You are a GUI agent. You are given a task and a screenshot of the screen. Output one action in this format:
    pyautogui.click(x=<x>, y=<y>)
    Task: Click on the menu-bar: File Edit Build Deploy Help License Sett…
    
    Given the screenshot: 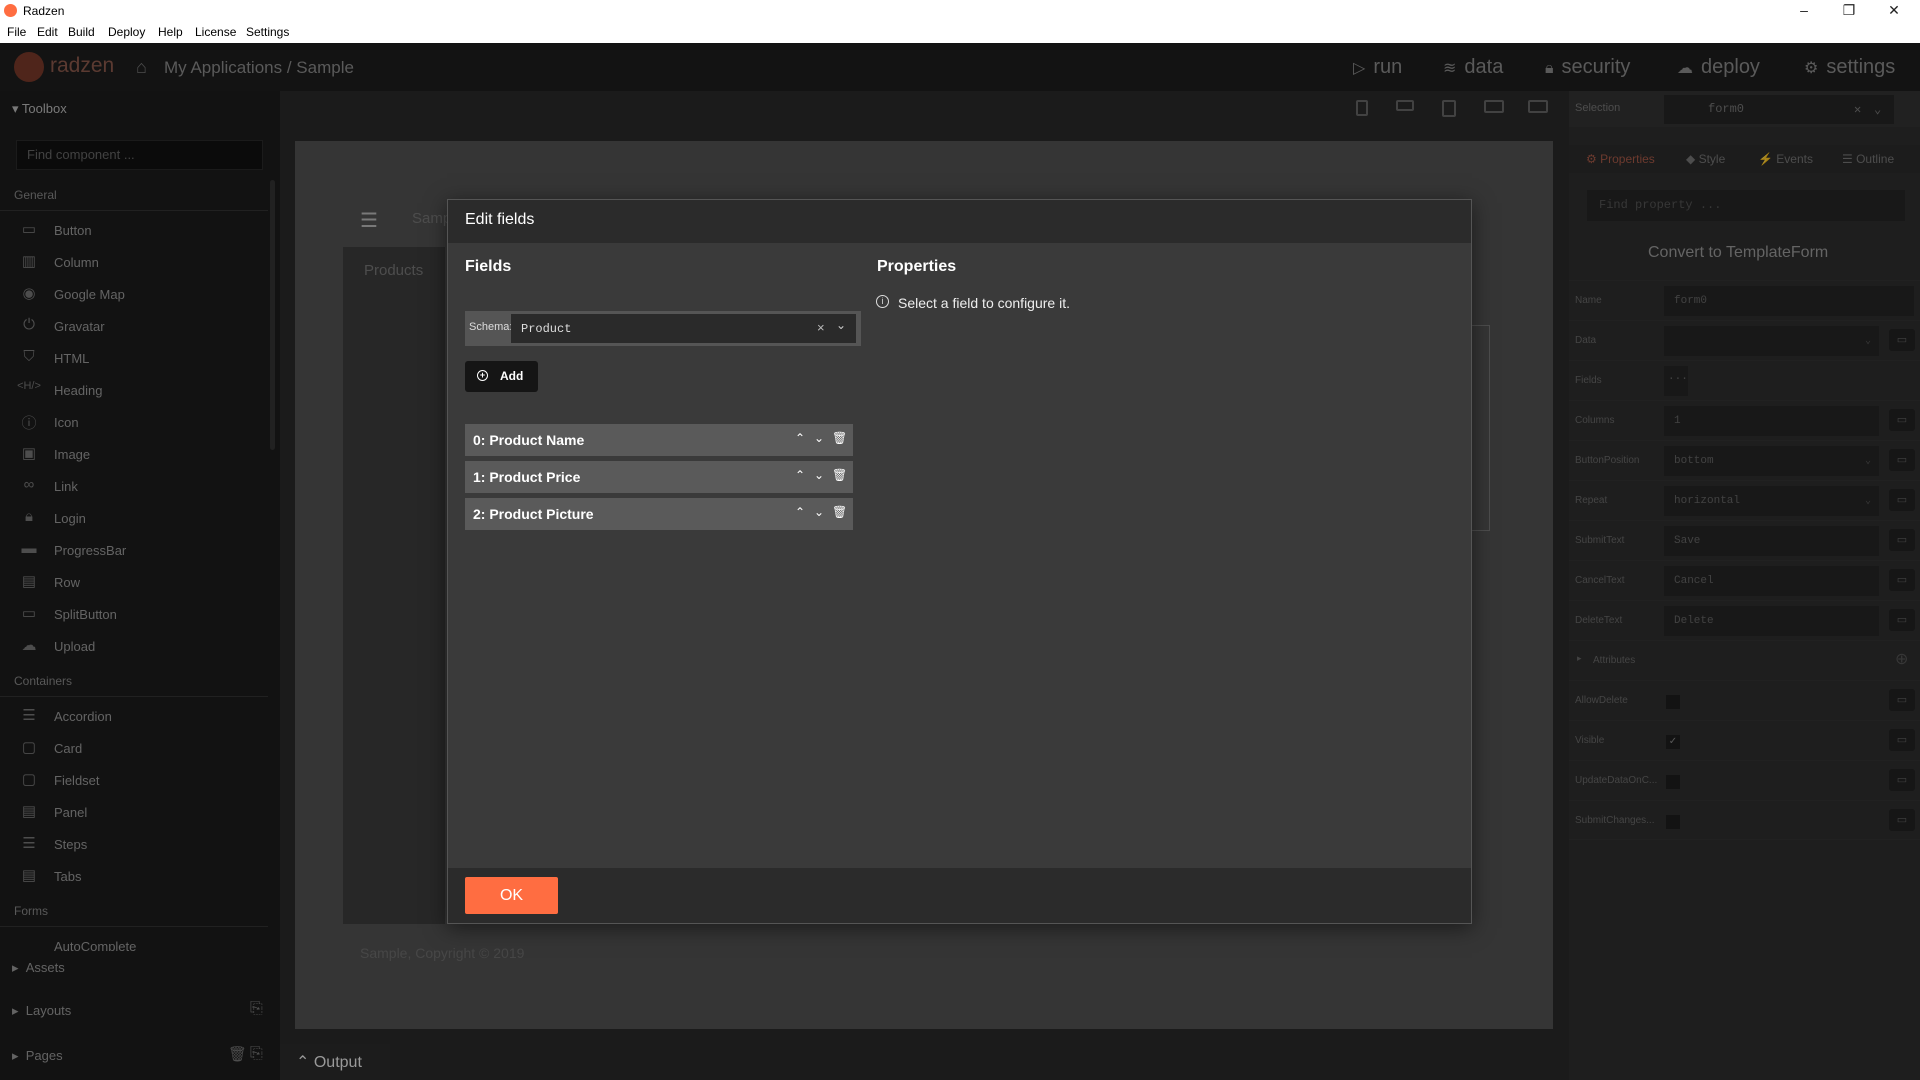 What is the action you would take?
    pyautogui.click(x=960, y=32)
    